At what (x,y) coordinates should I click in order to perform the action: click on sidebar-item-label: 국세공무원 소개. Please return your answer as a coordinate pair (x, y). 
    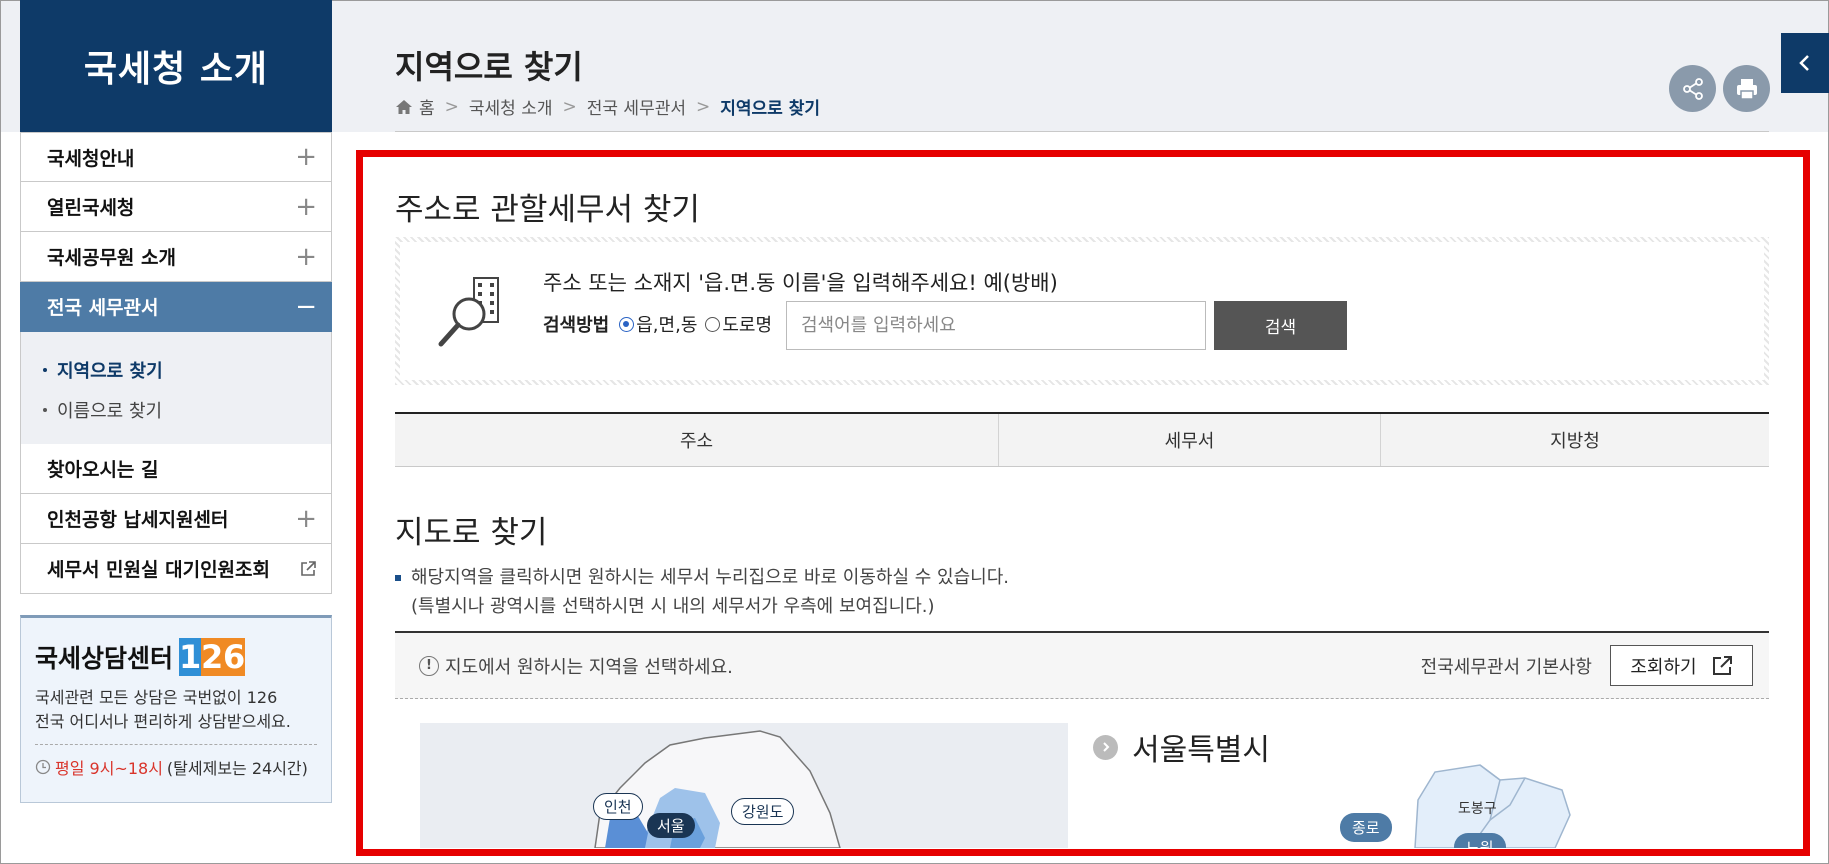
    Looking at the image, I should click on (111, 258).